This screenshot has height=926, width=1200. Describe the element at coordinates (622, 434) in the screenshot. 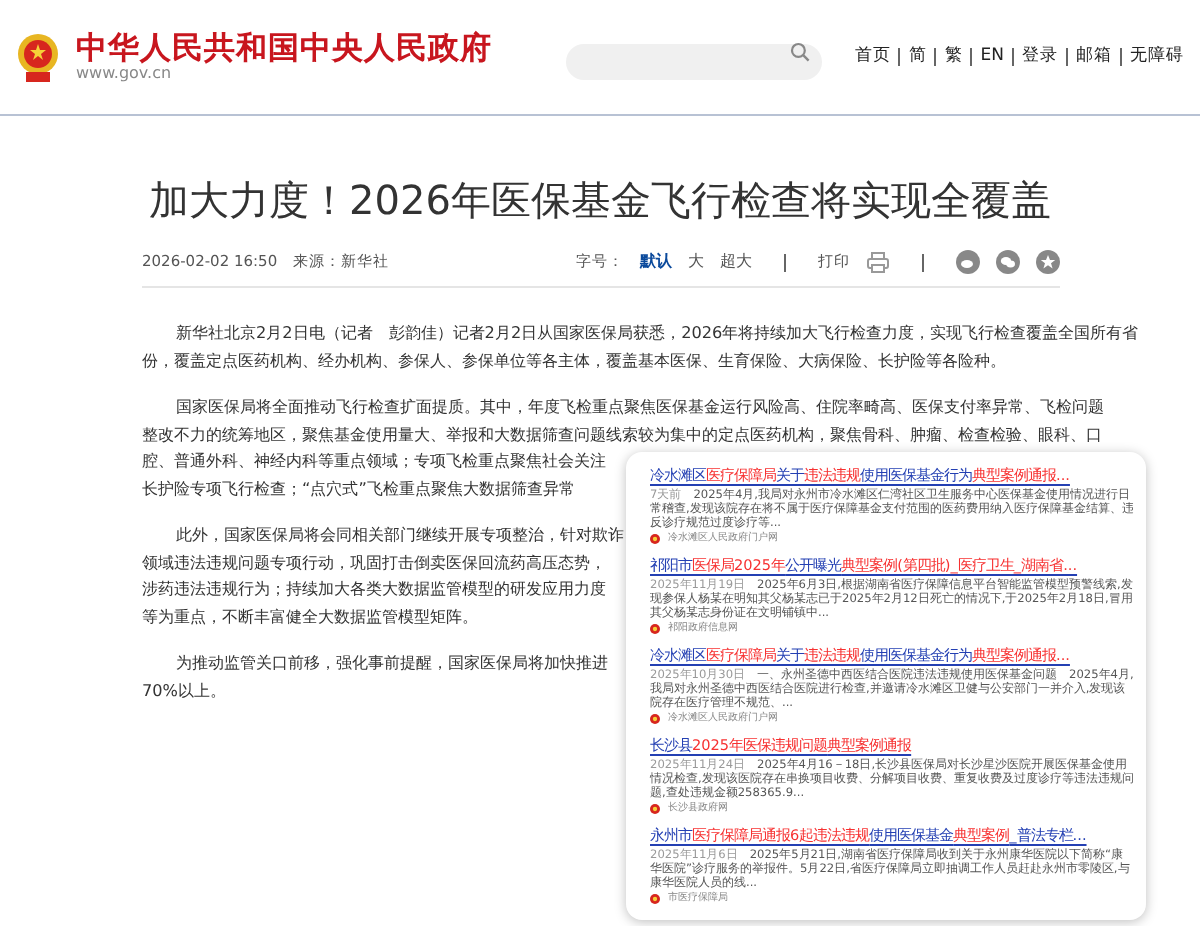

I see `article-text-line: 整改不力的统筹地区，聚焦基金使用量大、举报和大数据筛查问题线索较为集中的定点医药机构，聚焦骨科、肿瘤、检查检验、眼科、口` at that location.